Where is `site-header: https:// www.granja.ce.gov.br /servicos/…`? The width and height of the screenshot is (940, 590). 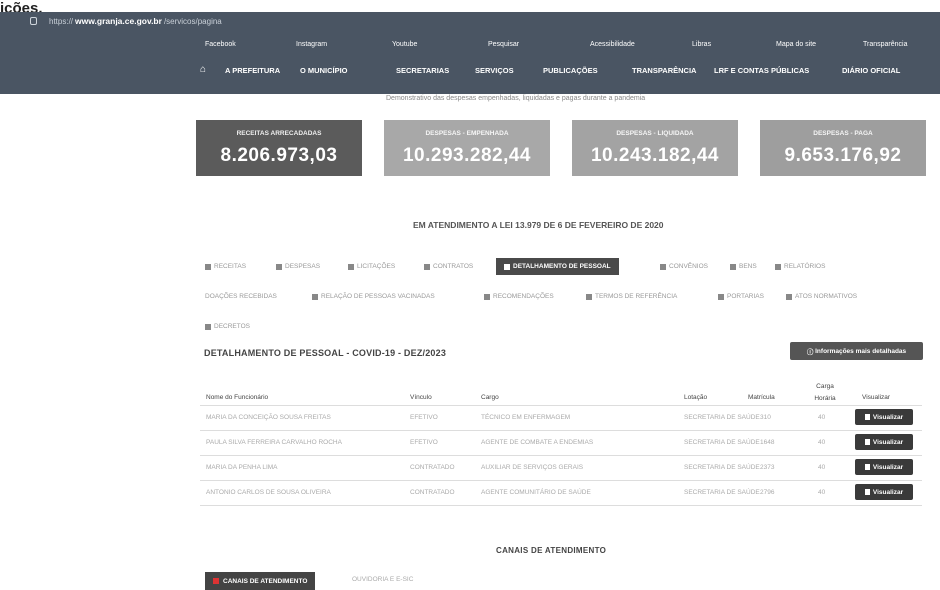
site-header: https:// www.granja.ce.gov.br /servicos/… is located at coordinates (470, 53).